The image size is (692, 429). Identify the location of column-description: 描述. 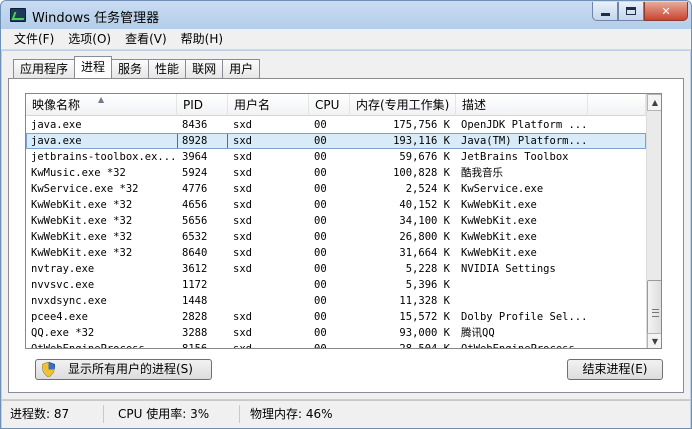
(522, 105).